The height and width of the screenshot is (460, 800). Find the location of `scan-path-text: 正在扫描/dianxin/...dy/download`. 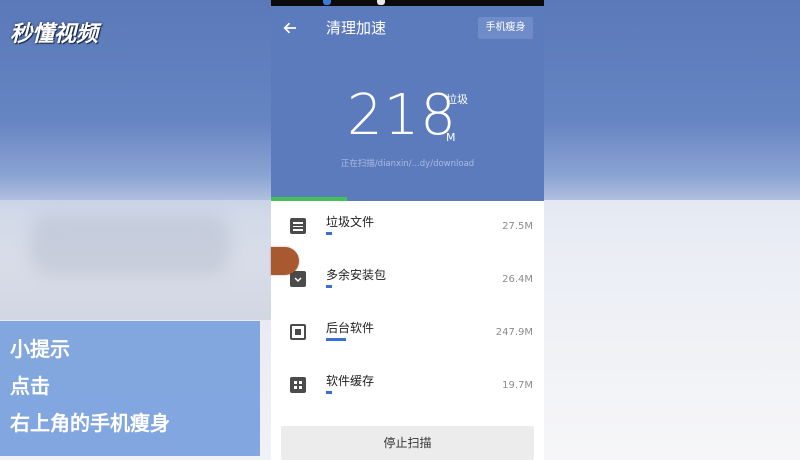

scan-path-text: 正在扫描/dianxin/...dy/download is located at coordinates (407, 164).